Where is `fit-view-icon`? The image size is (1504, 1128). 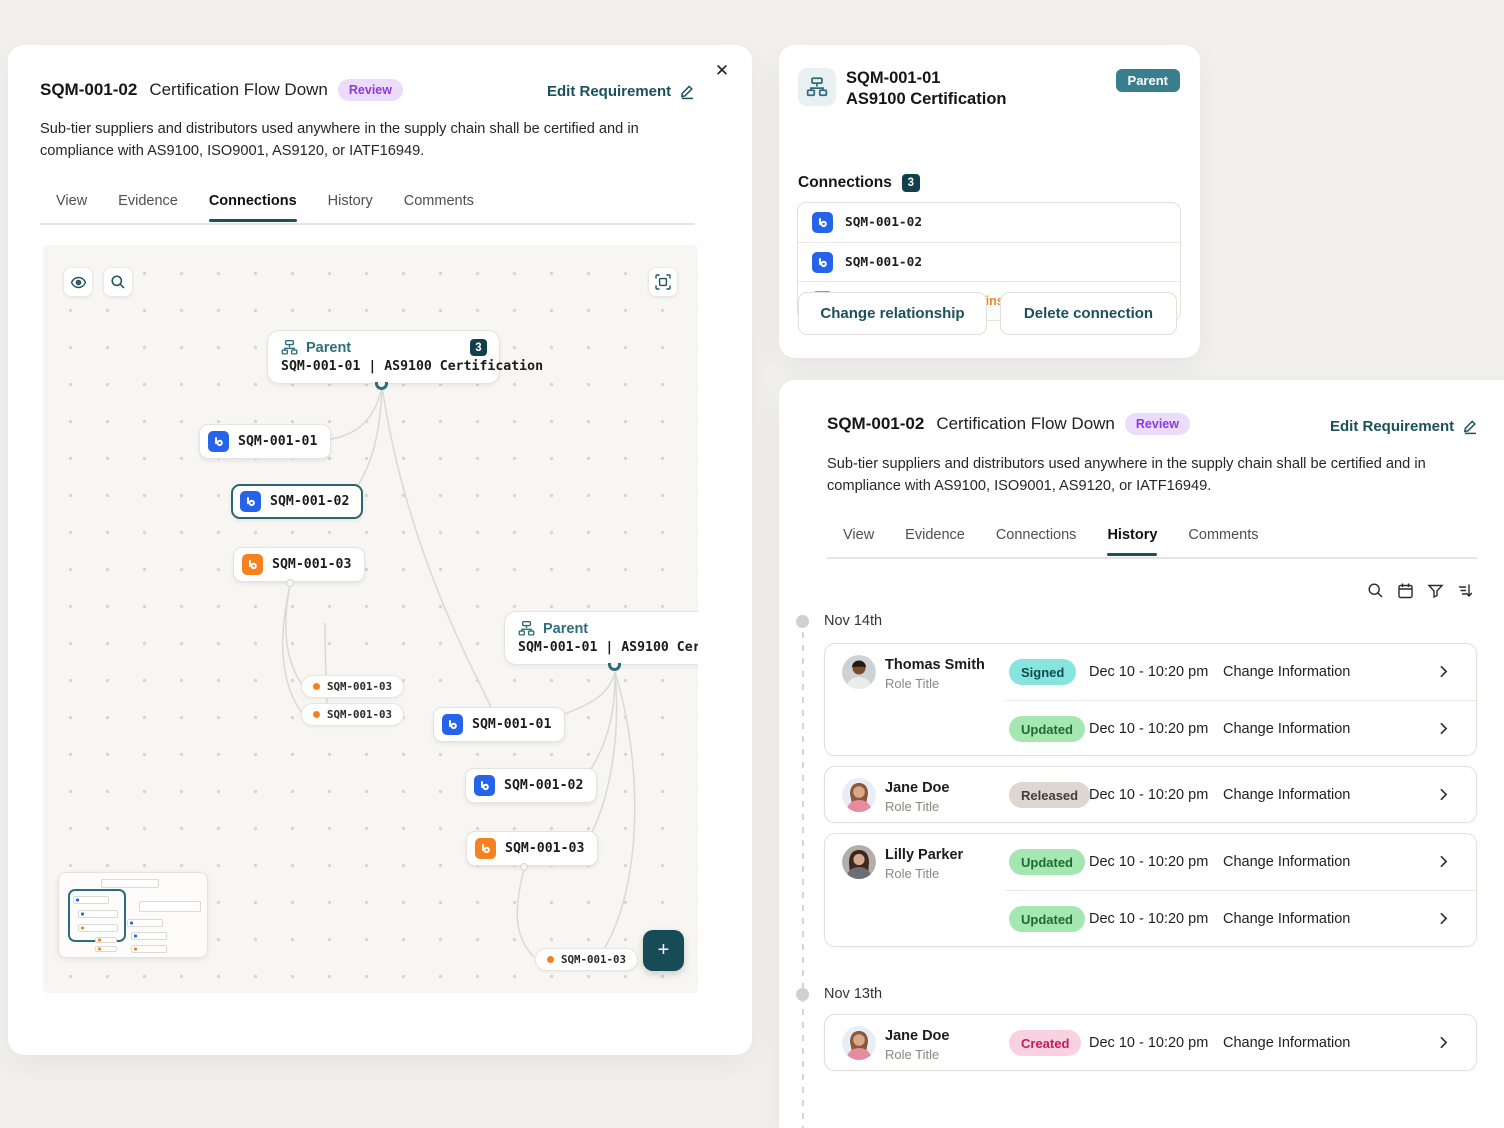 fit-view-icon is located at coordinates (663, 282).